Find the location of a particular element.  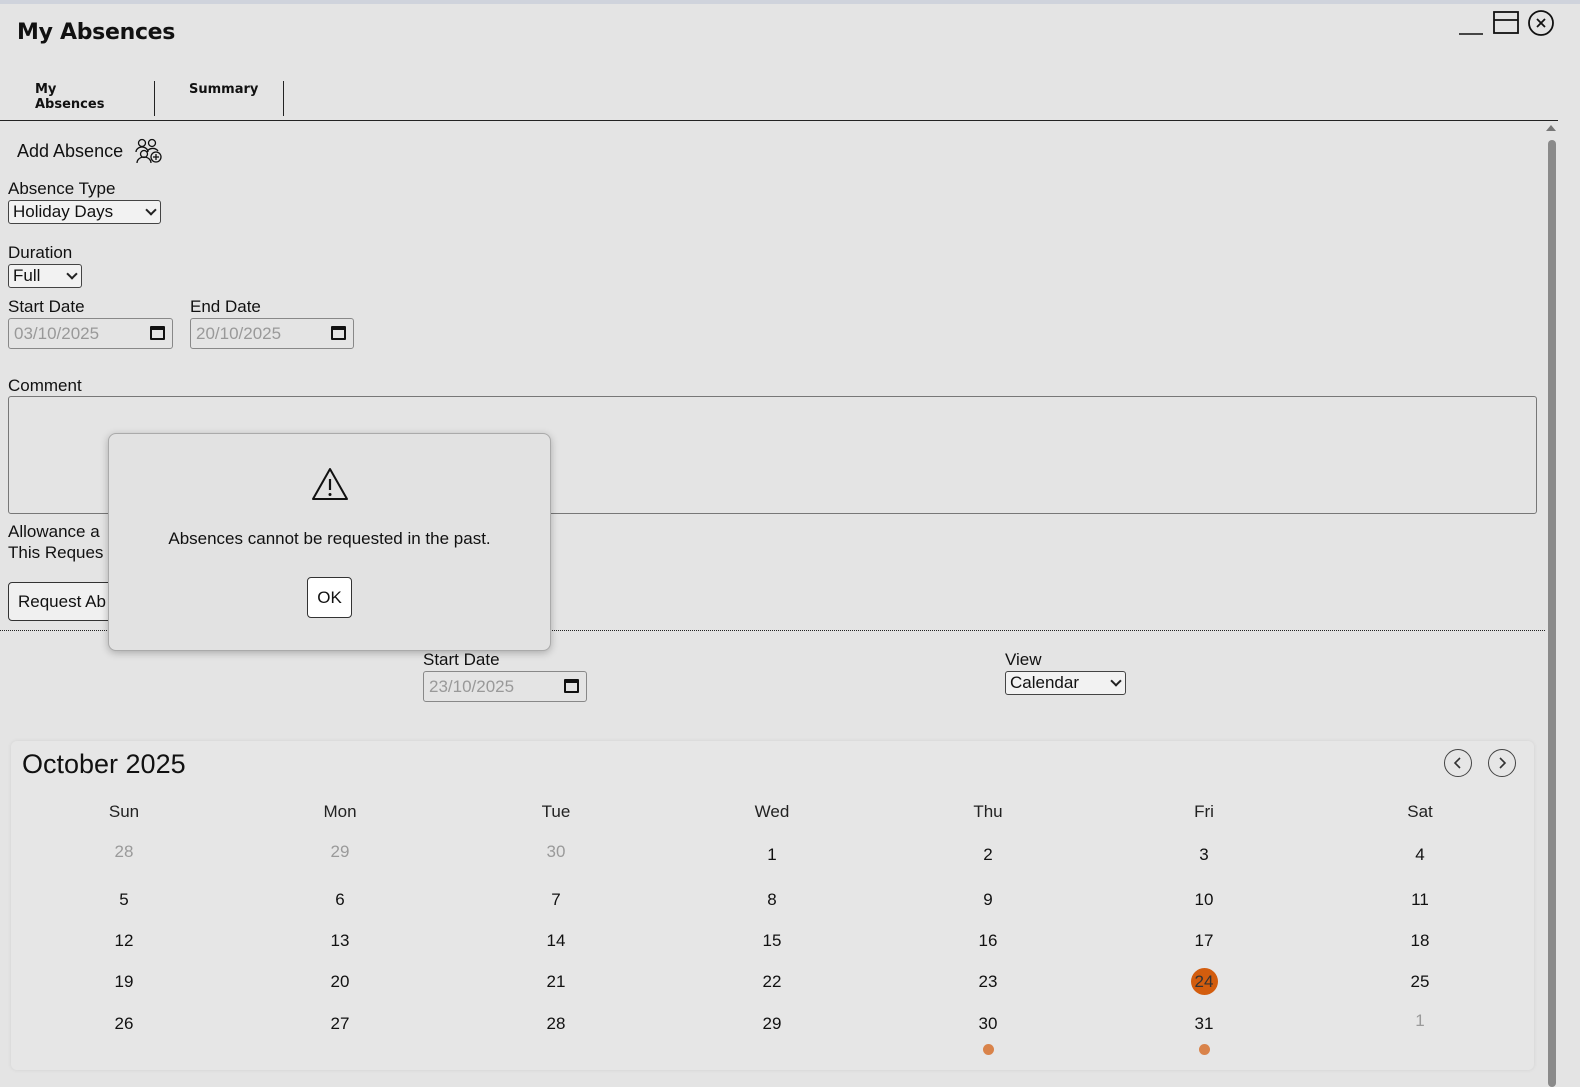

calendar-day: 4 is located at coordinates (1420, 855).